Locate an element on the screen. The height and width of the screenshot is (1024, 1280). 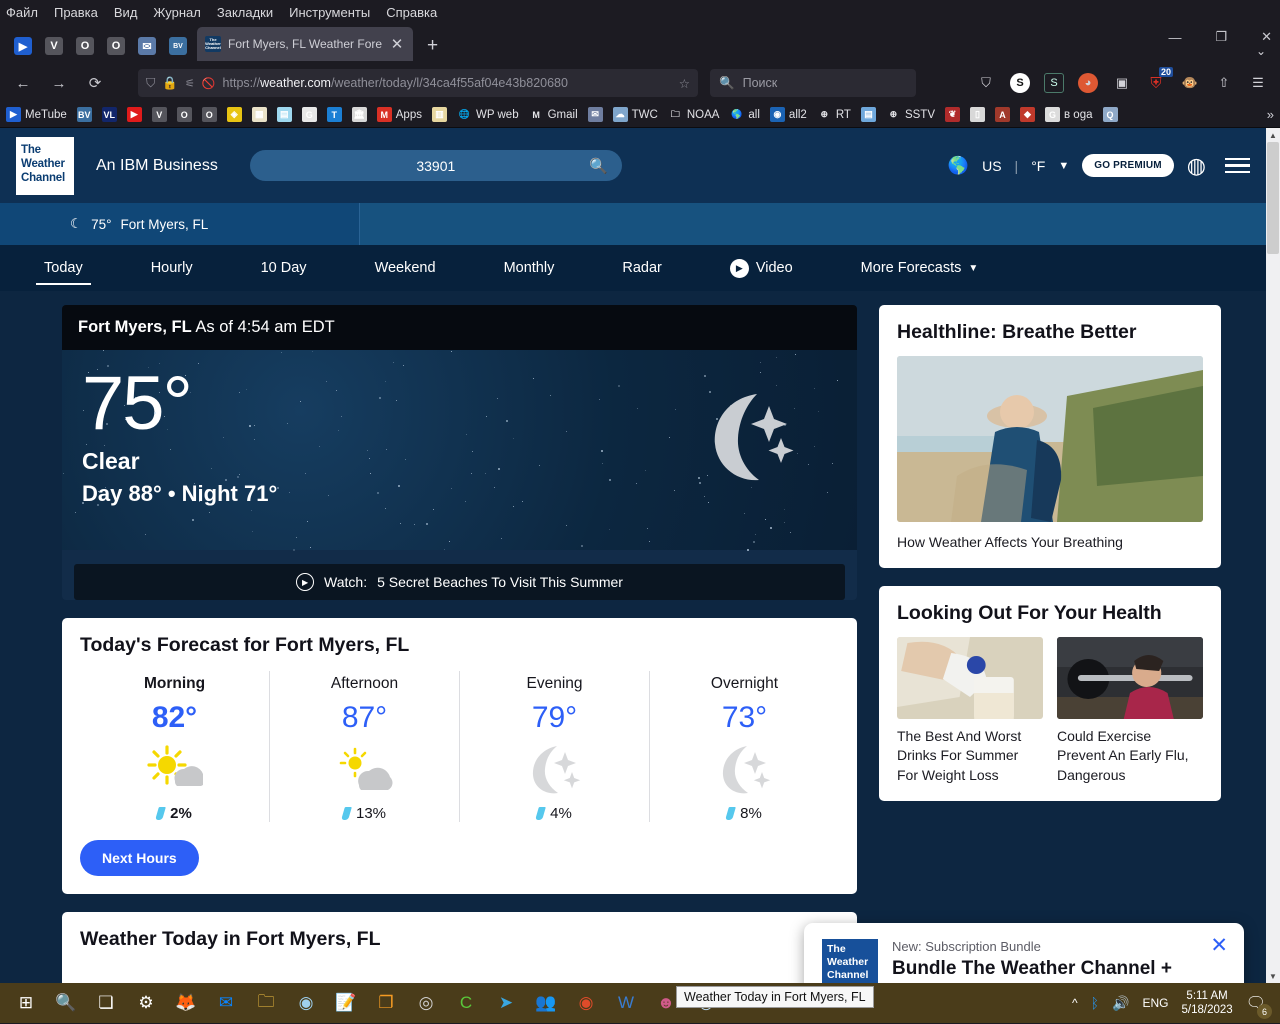
menu-file: Файл is located at coordinates (22, 12).